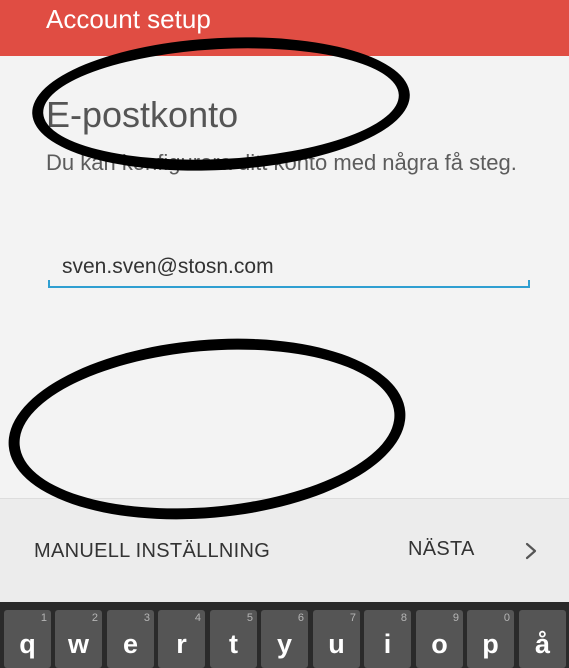  What do you see at coordinates (43, 618) in the screenshot?
I see `key-number-hint: 1` at bounding box center [43, 618].